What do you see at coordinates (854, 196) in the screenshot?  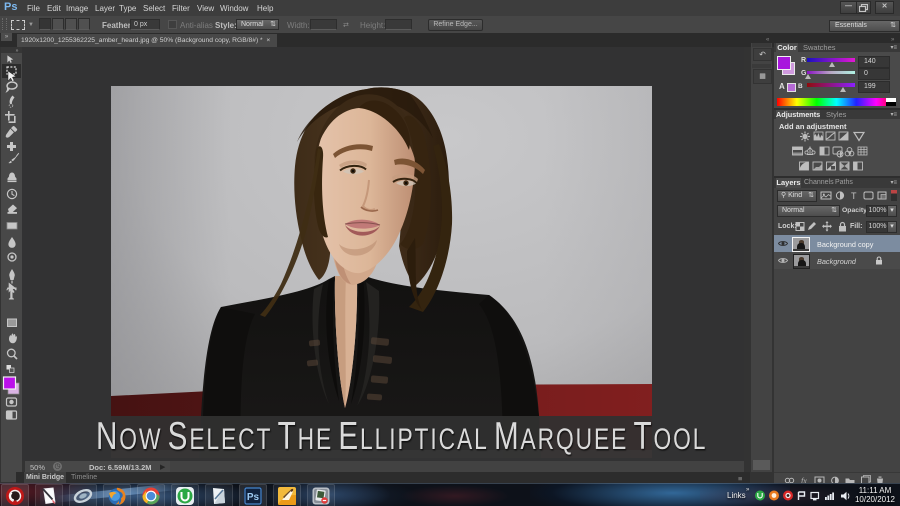 I see `svg-text: T` at bounding box center [854, 196].